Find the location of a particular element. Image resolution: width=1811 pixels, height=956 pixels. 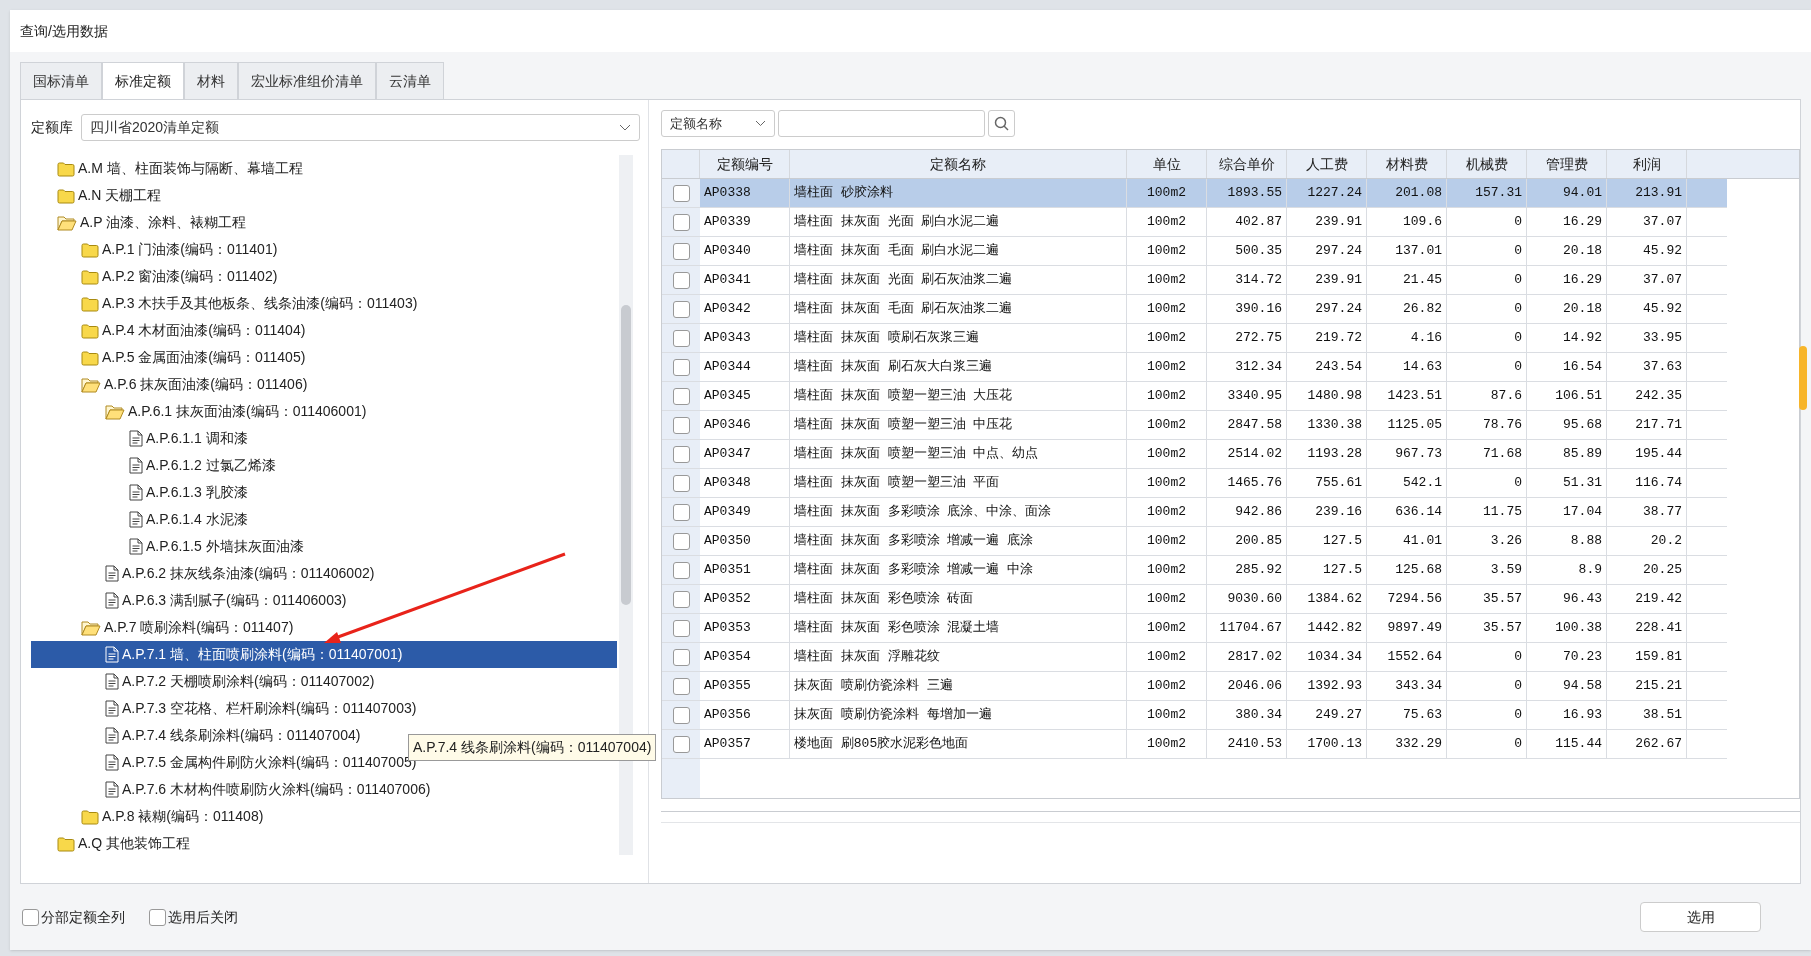

tree-item: A.P 油漆、涂料、裱糊工程 is located at coordinates (324, 222).